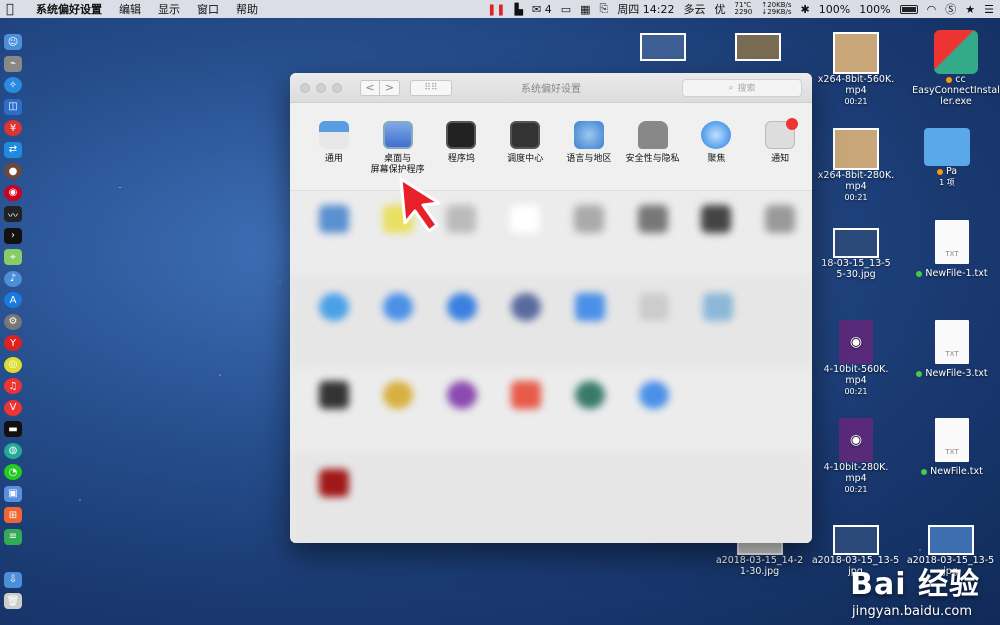  What do you see at coordinates (856, 358) in the screenshot?
I see `desktop-icon-video-10bit-560k: ◉ 4-10bit-560K. mp4 00:21` at bounding box center [856, 358].